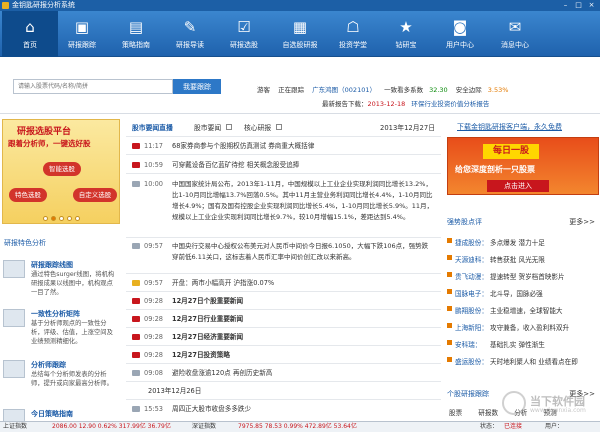 The width and height of the screenshot is (600, 432). What do you see at coordinates (244, 34) in the screenshot?
I see `toolbar-stock-picking-button: ☑ 研报选股` at bounding box center [244, 34].